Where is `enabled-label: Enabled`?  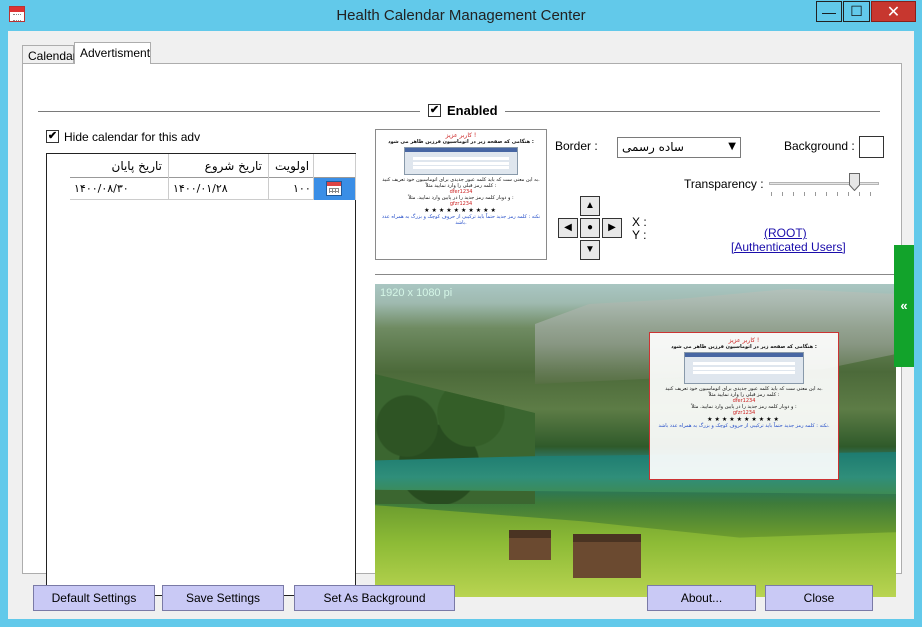
enabled-label: Enabled is located at coordinates (472, 110).